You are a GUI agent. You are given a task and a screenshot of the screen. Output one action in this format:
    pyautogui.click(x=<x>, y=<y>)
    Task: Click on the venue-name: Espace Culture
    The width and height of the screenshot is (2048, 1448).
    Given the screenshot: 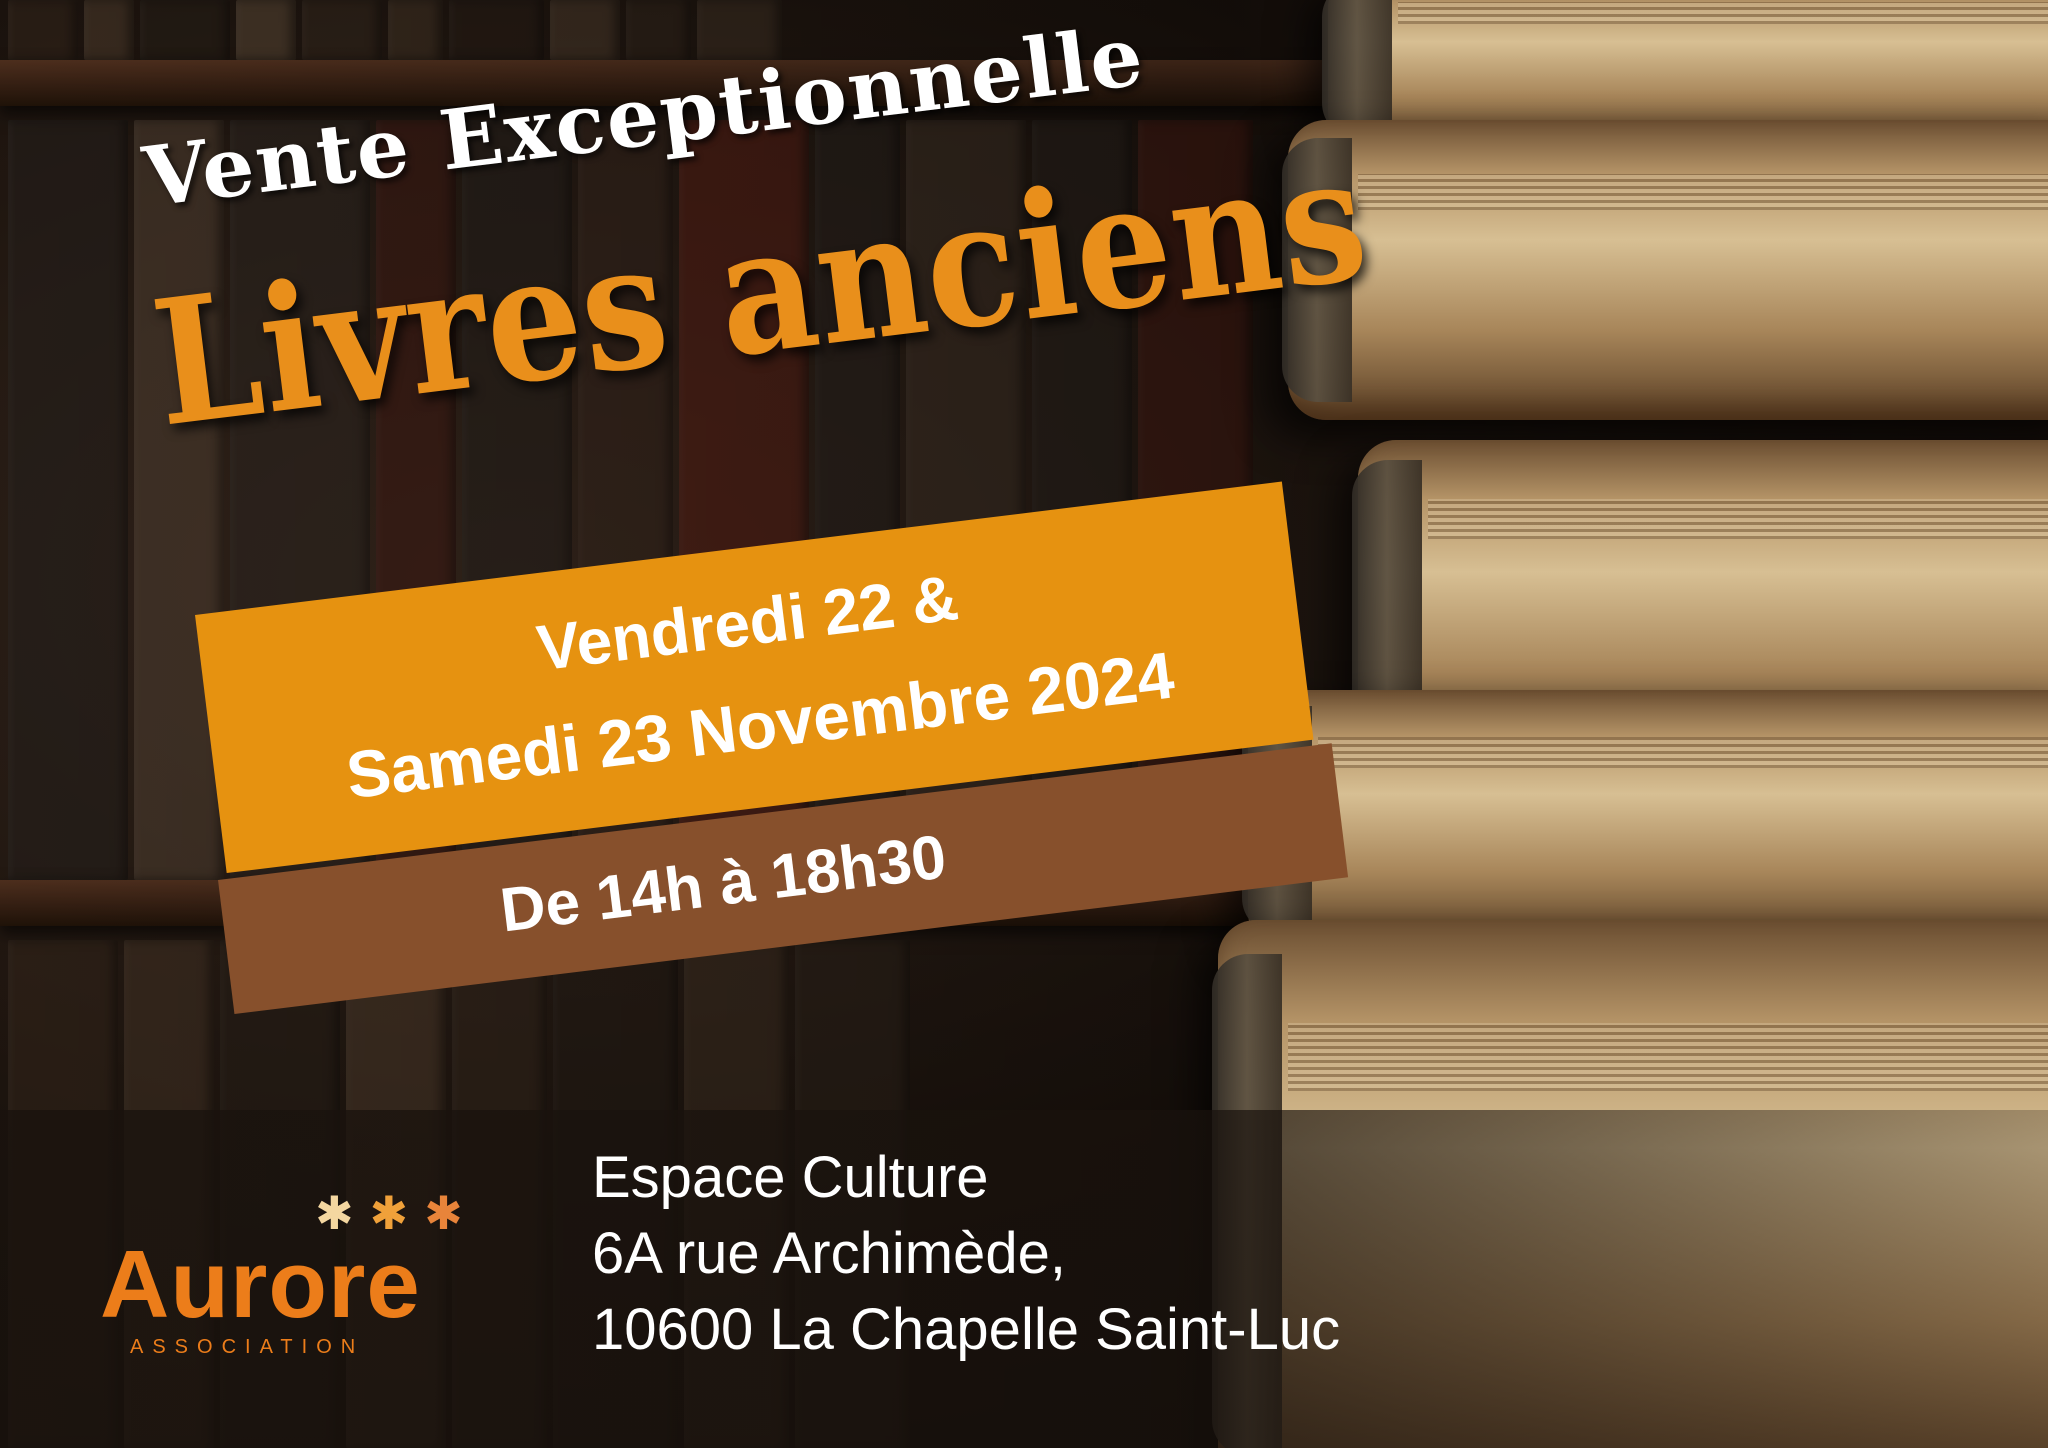 What is the action you would take?
    pyautogui.click(x=790, y=1177)
    